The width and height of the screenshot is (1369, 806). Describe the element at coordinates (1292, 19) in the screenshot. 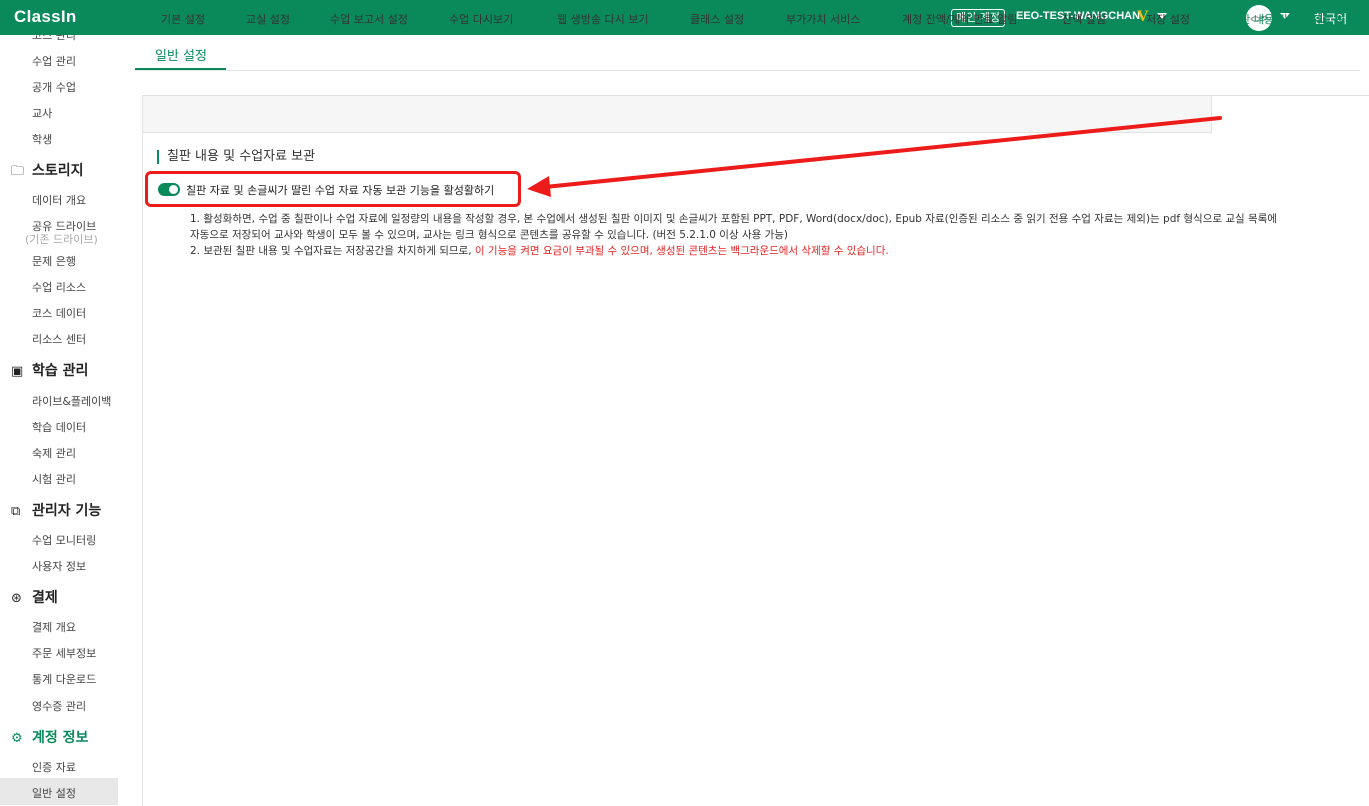

I see `subtab-board-archive: 칠판 내용 및 수업자료 보관` at that location.